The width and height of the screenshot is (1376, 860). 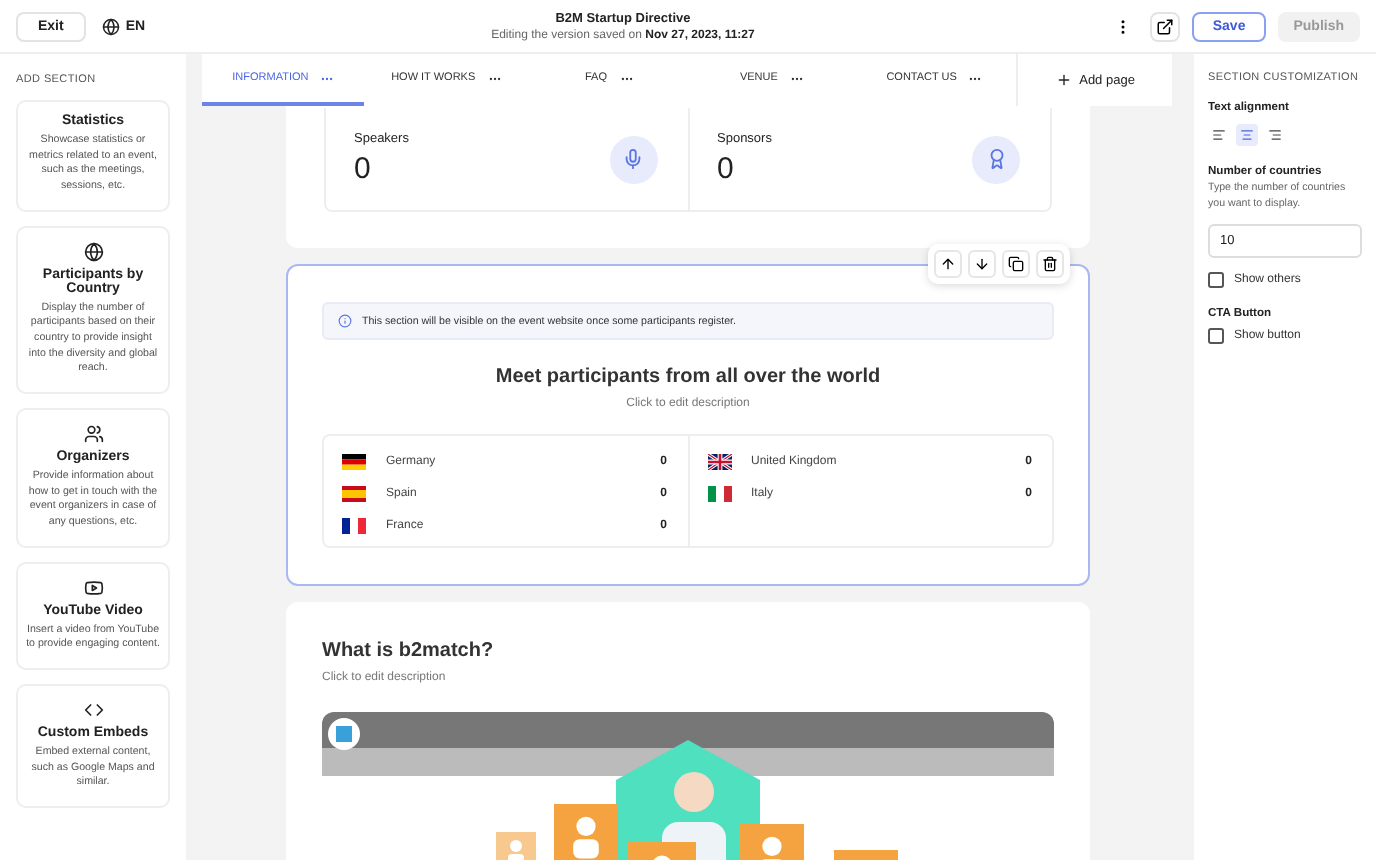 What do you see at coordinates (1063, 80) in the screenshot?
I see `plus-icon` at bounding box center [1063, 80].